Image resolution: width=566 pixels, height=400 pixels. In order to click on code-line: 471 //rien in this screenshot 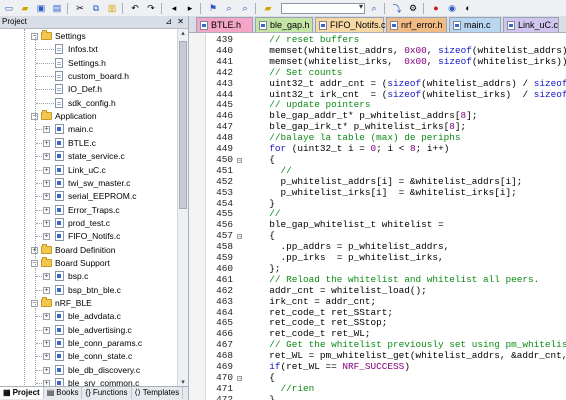, I will do `click(377, 389)`.